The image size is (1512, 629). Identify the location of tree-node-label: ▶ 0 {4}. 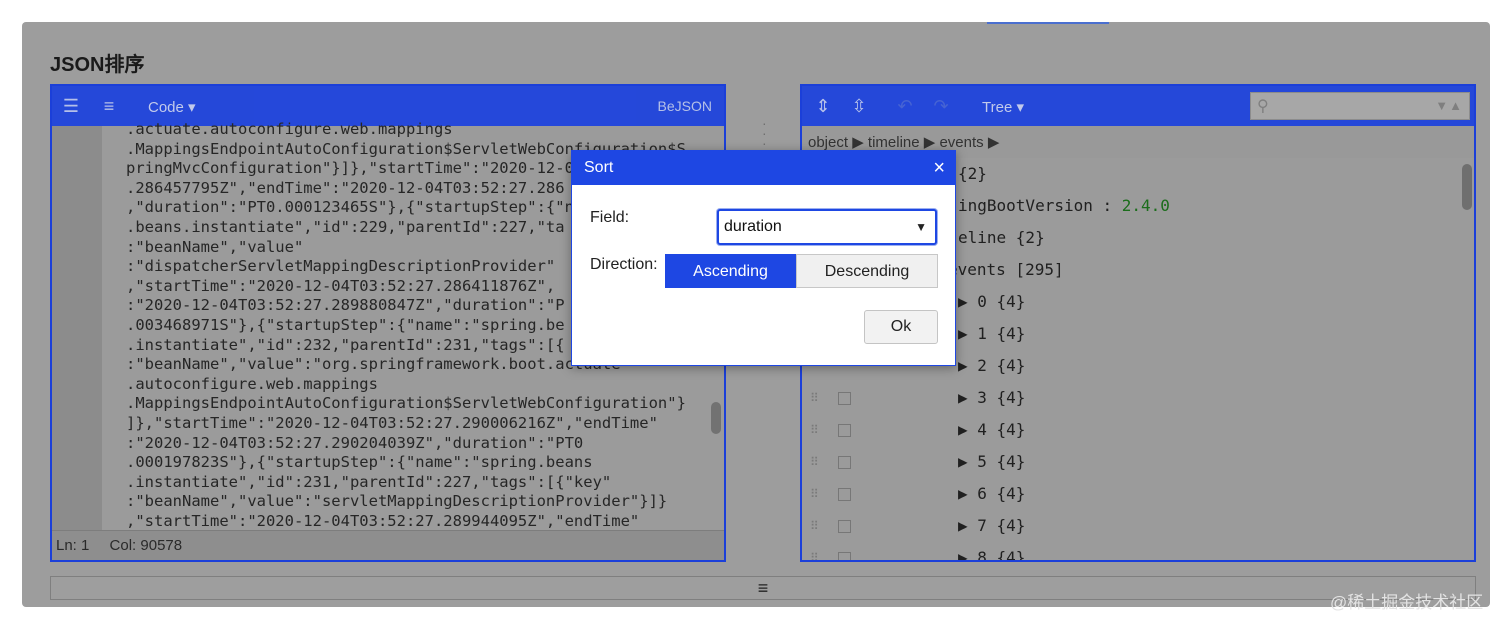
(991, 302).